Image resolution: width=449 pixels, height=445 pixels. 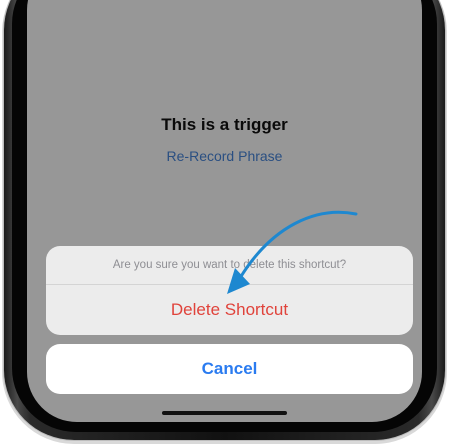 What do you see at coordinates (224, 413) in the screenshot?
I see `home-indicator` at bounding box center [224, 413].